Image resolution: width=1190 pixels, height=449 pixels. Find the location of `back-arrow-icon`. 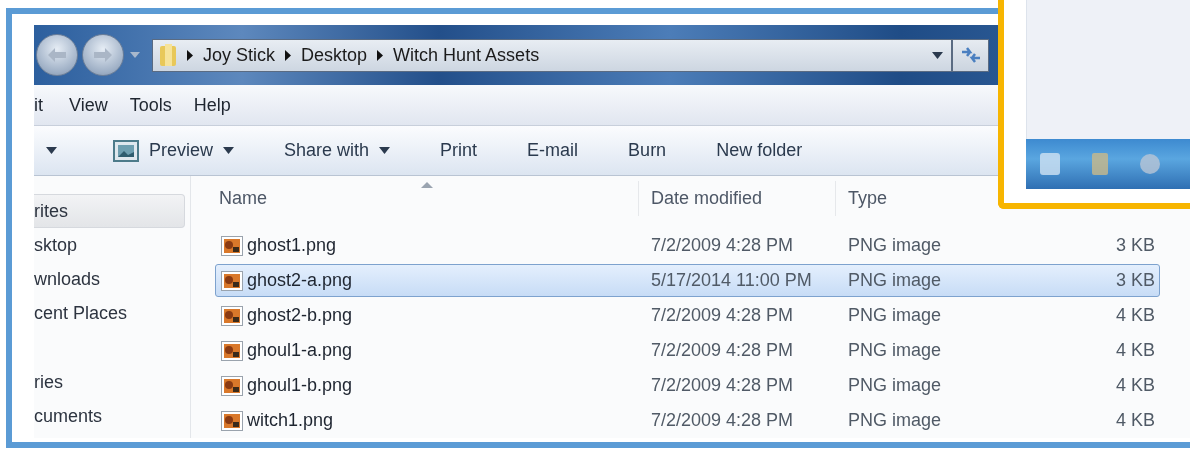

back-arrow-icon is located at coordinates (57, 55).